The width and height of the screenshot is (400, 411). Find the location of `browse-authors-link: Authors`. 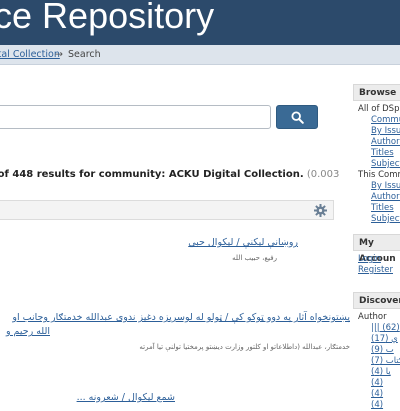

browse-authors-link: Authors is located at coordinates (376, 142).